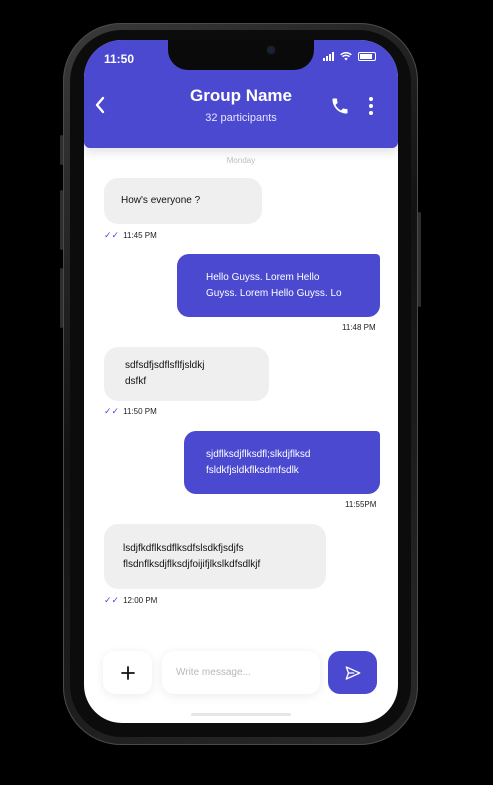 Image resolution: width=493 pixels, height=785 pixels. I want to click on message-text-line: lsdjfkdflksdflksdfslsdkfjsdjfs, so click(183, 548).